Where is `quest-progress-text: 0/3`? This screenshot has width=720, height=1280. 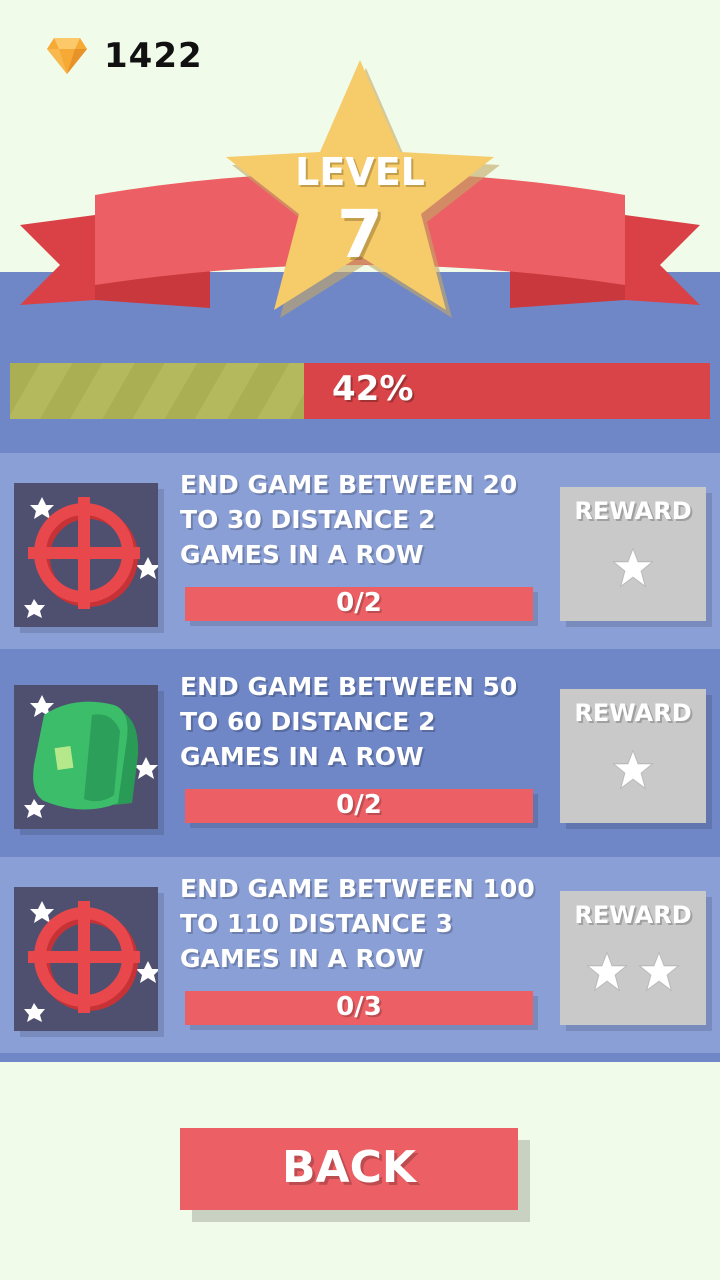
quest-progress-text: 0/3 is located at coordinates (359, 1007).